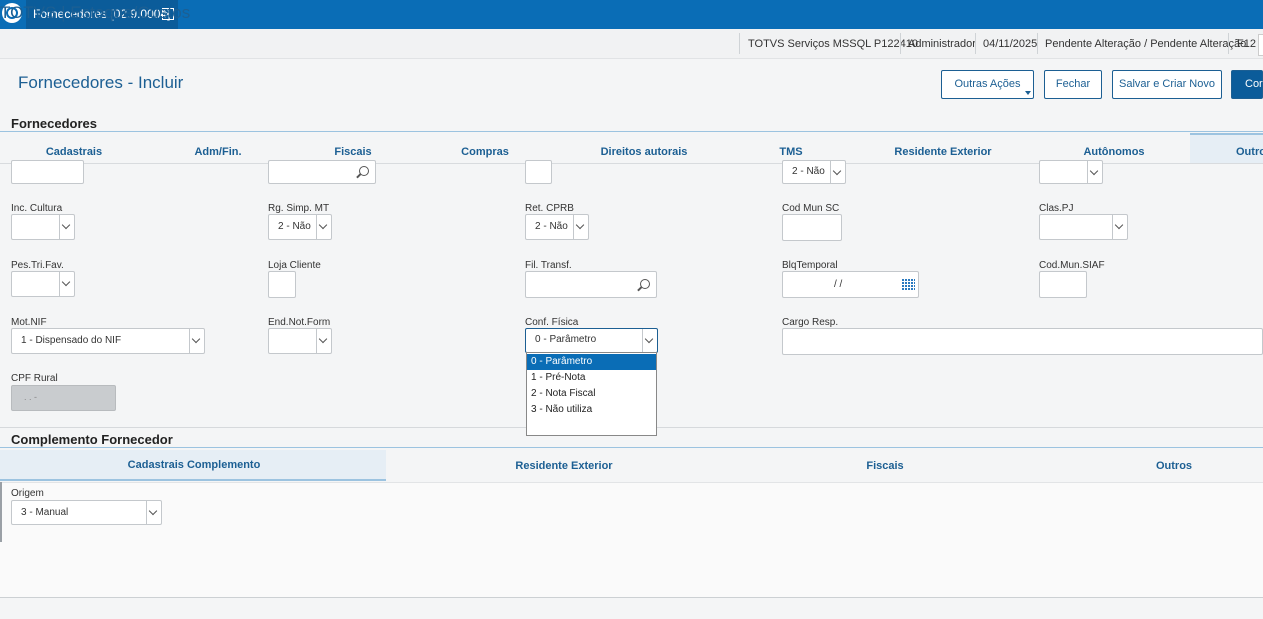 The image size is (1263, 619). What do you see at coordinates (564, 466) in the screenshot?
I see `tab-residente-exterior-2: Residente Exterior` at bounding box center [564, 466].